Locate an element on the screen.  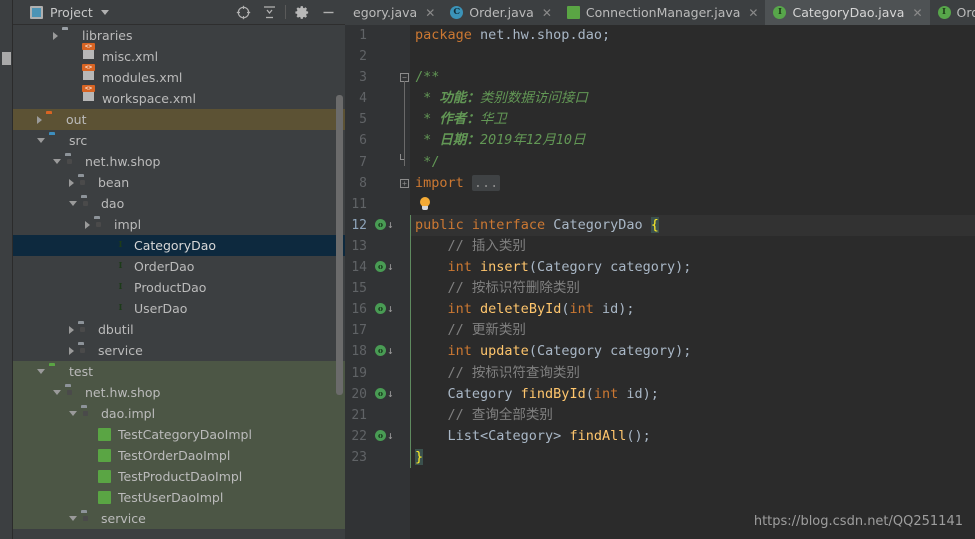
fold-expand-icon: + is located at coordinates (404, 183).